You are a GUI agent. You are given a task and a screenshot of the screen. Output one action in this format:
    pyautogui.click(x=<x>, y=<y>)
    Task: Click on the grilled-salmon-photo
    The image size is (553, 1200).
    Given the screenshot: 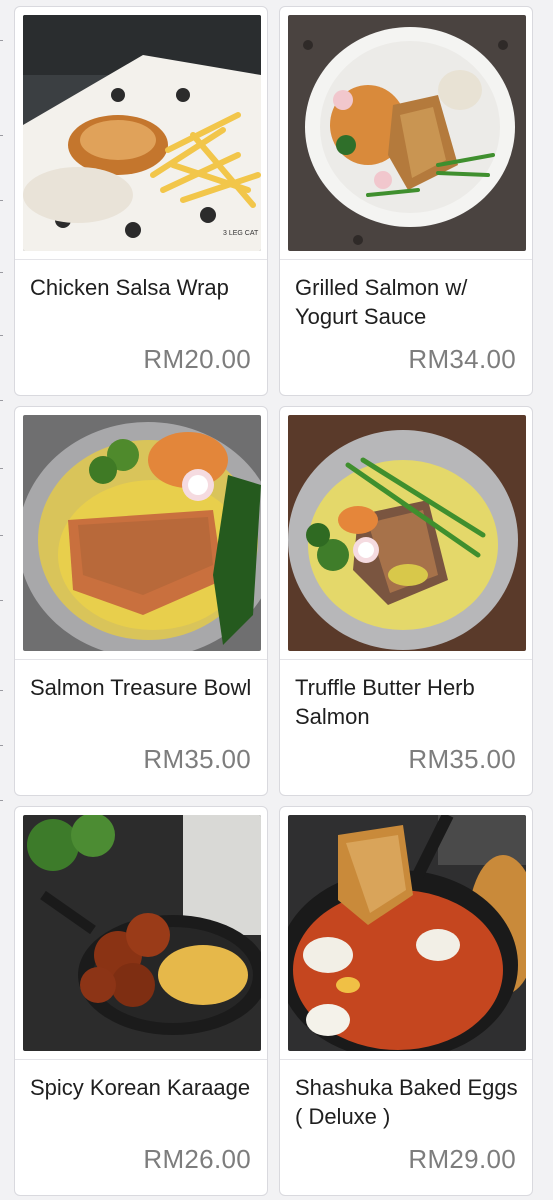 What is the action you would take?
    pyautogui.click(x=407, y=133)
    